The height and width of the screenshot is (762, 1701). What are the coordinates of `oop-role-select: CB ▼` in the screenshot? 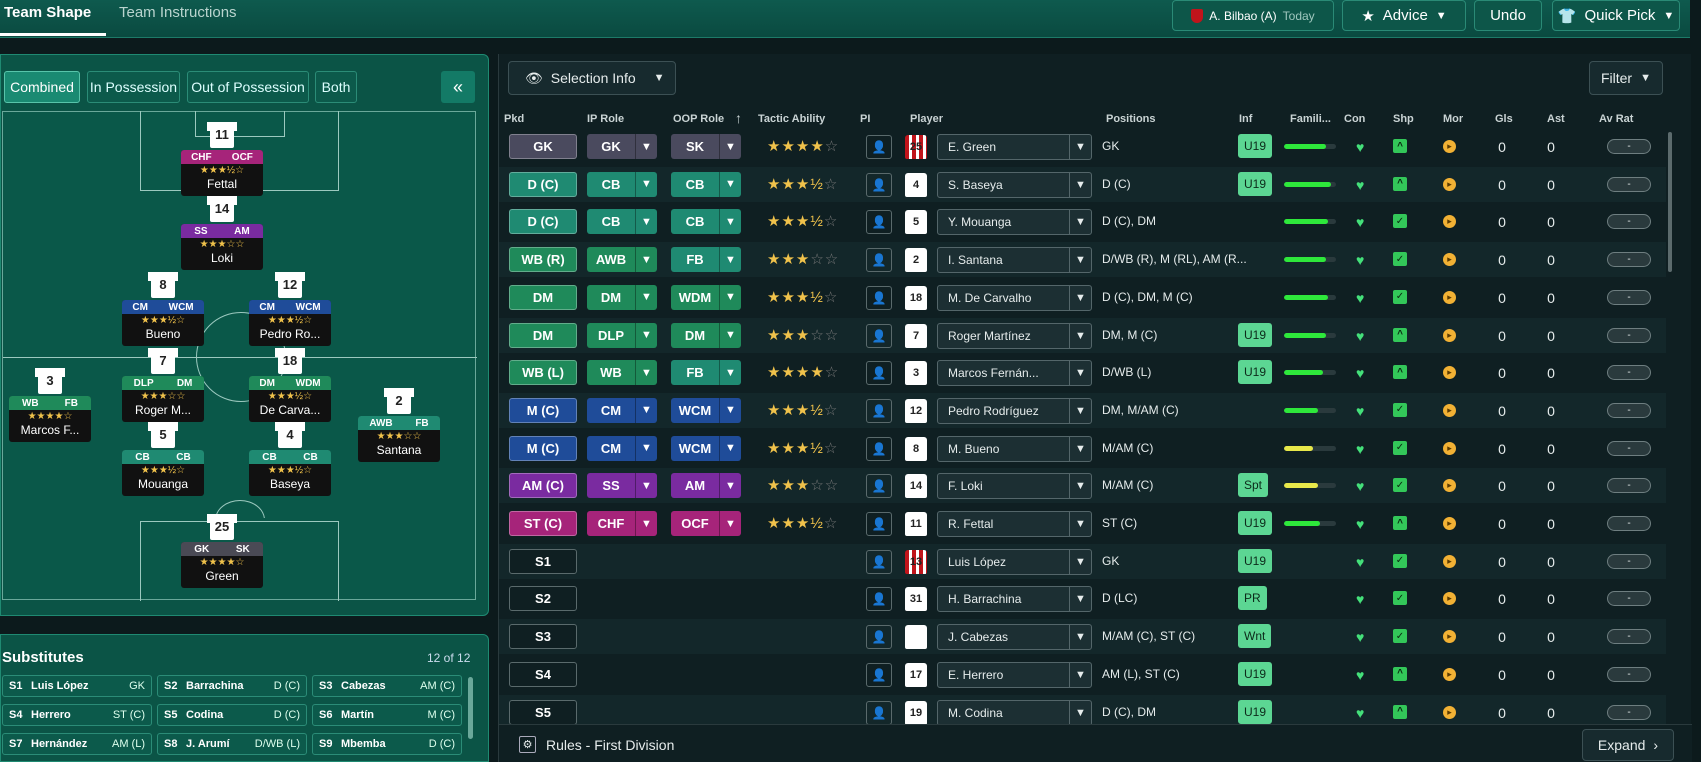 It's located at (706, 222).